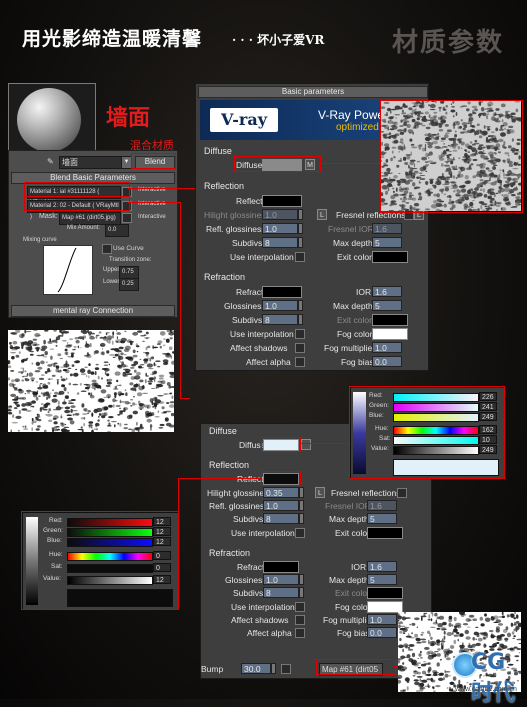 This screenshot has height=707, width=527. I want to click on vray1-refr-use-interpolation-label: Use interpolation, so click(262, 334).